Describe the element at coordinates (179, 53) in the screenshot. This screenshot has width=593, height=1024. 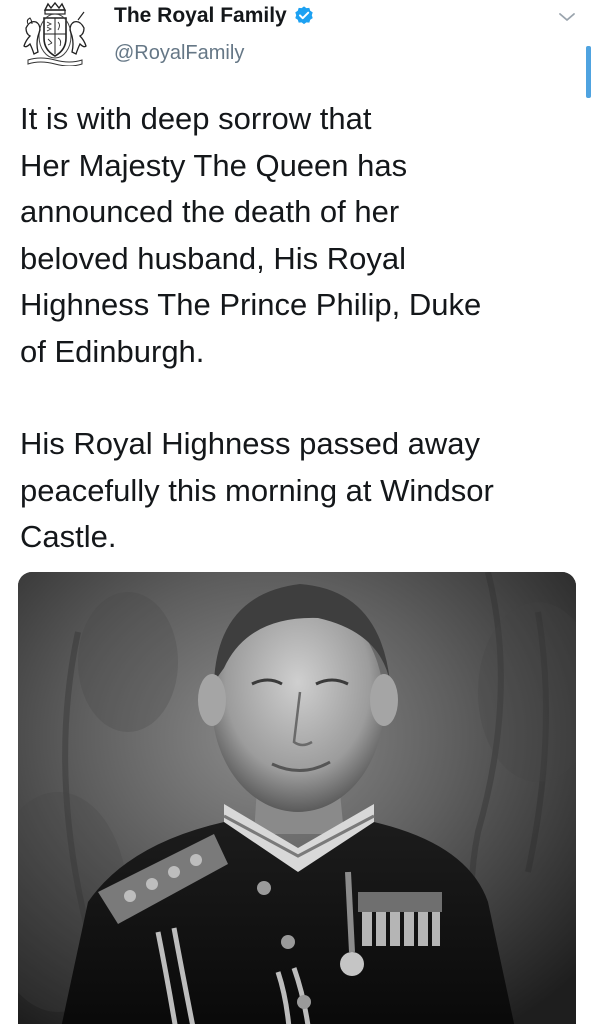
I see `account-handle: @RoyalFamily` at that location.